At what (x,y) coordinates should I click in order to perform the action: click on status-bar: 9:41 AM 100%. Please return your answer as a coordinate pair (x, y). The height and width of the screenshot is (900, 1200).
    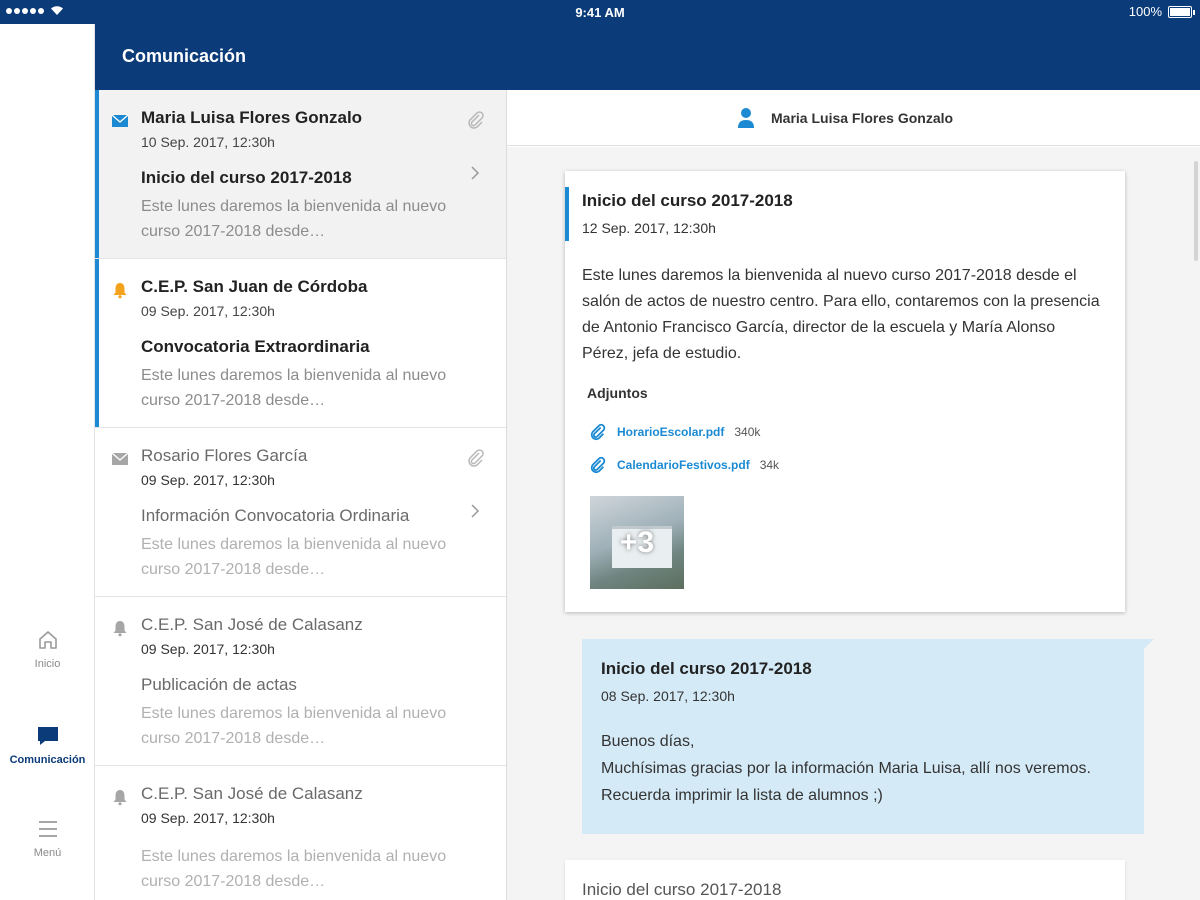
    Looking at the image, I should click on (600, 12).